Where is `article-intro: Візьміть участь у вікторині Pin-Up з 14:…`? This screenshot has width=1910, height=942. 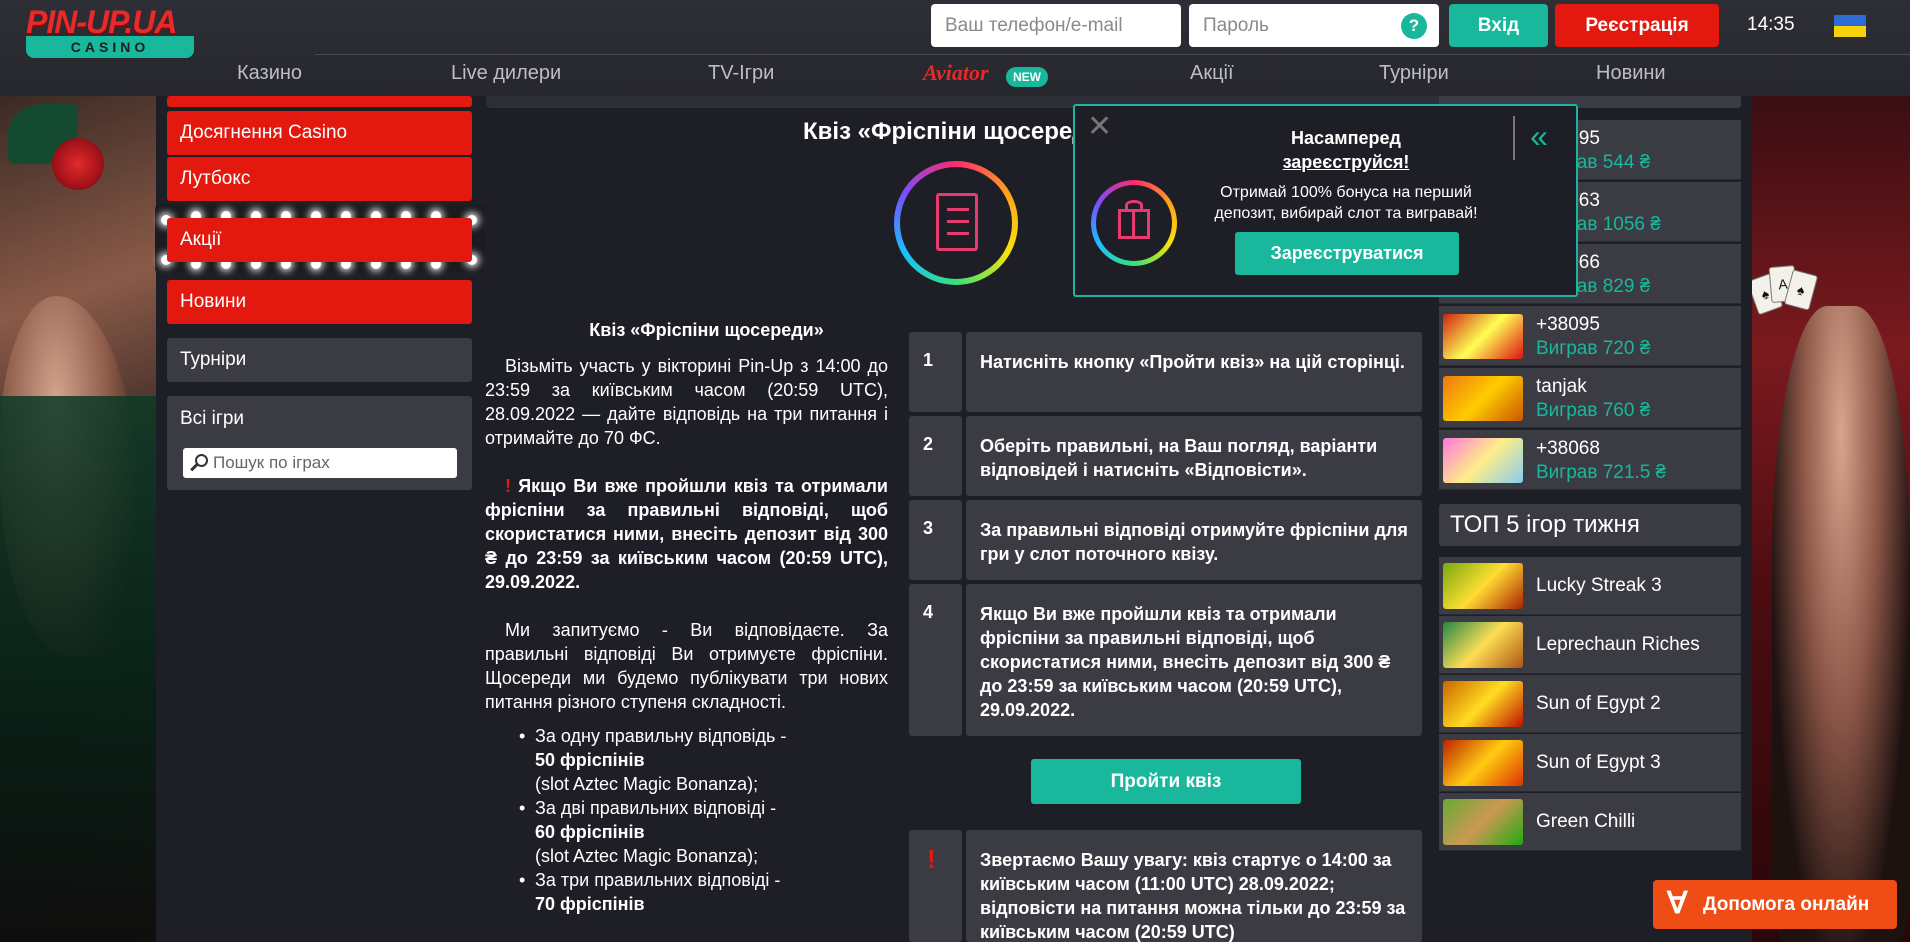 article-intro: Візьміть участь у вікторині Pin-Up з 14:… is located at coordinates (686, 402).